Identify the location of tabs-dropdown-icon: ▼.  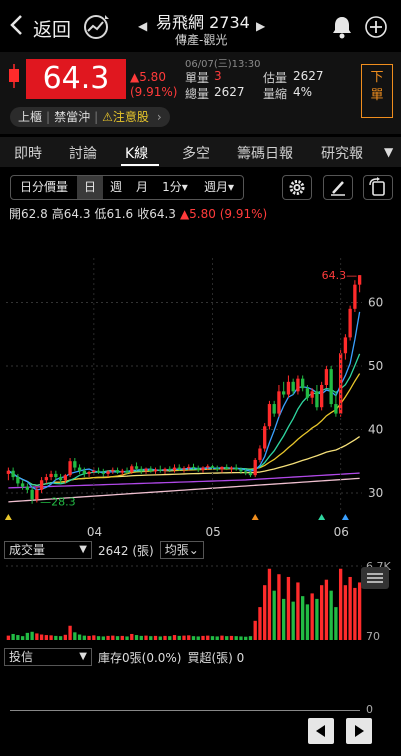
(388, 152).